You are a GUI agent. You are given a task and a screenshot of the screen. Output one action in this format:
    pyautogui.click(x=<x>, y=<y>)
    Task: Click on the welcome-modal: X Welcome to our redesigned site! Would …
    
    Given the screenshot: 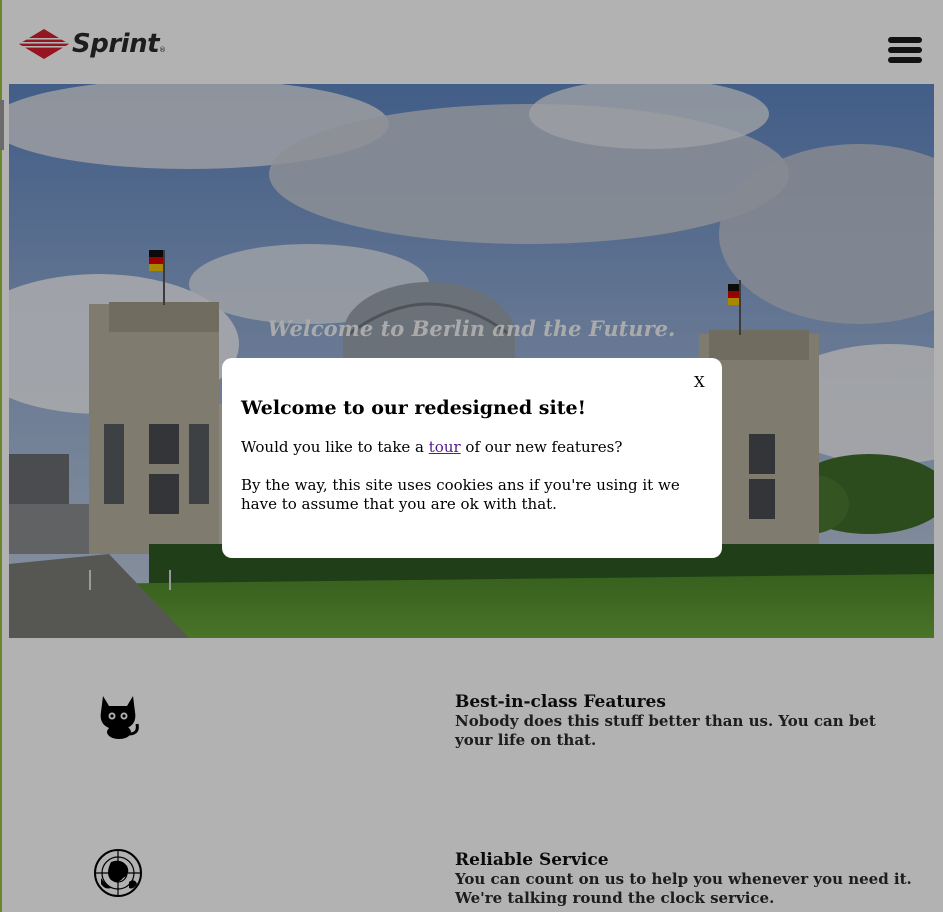 What is the action you would take?
    pyautogui.click(x=472, y=458)
    